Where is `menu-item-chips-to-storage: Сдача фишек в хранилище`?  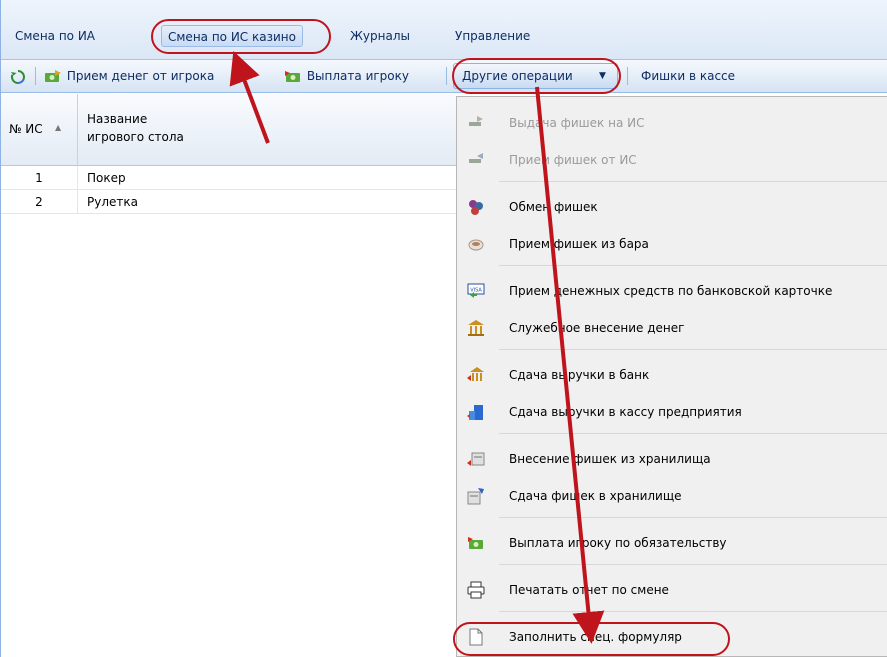
menu-item-chips-to-storage: Сдача фишек в хранилище is located at coordinates (672, 496).